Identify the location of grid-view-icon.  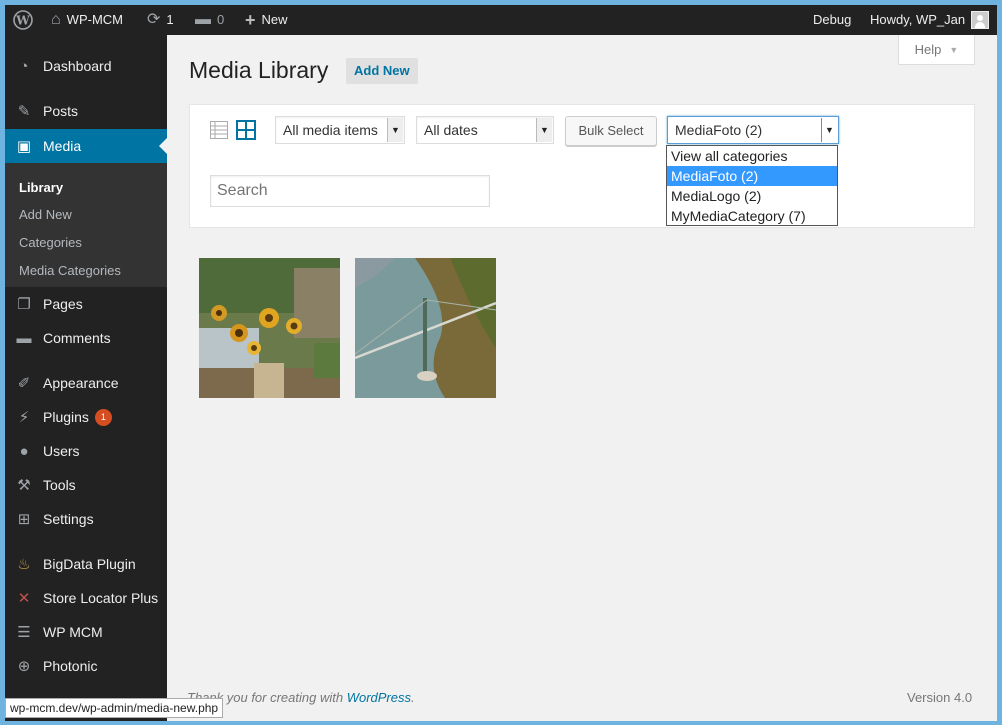
(246, 130).